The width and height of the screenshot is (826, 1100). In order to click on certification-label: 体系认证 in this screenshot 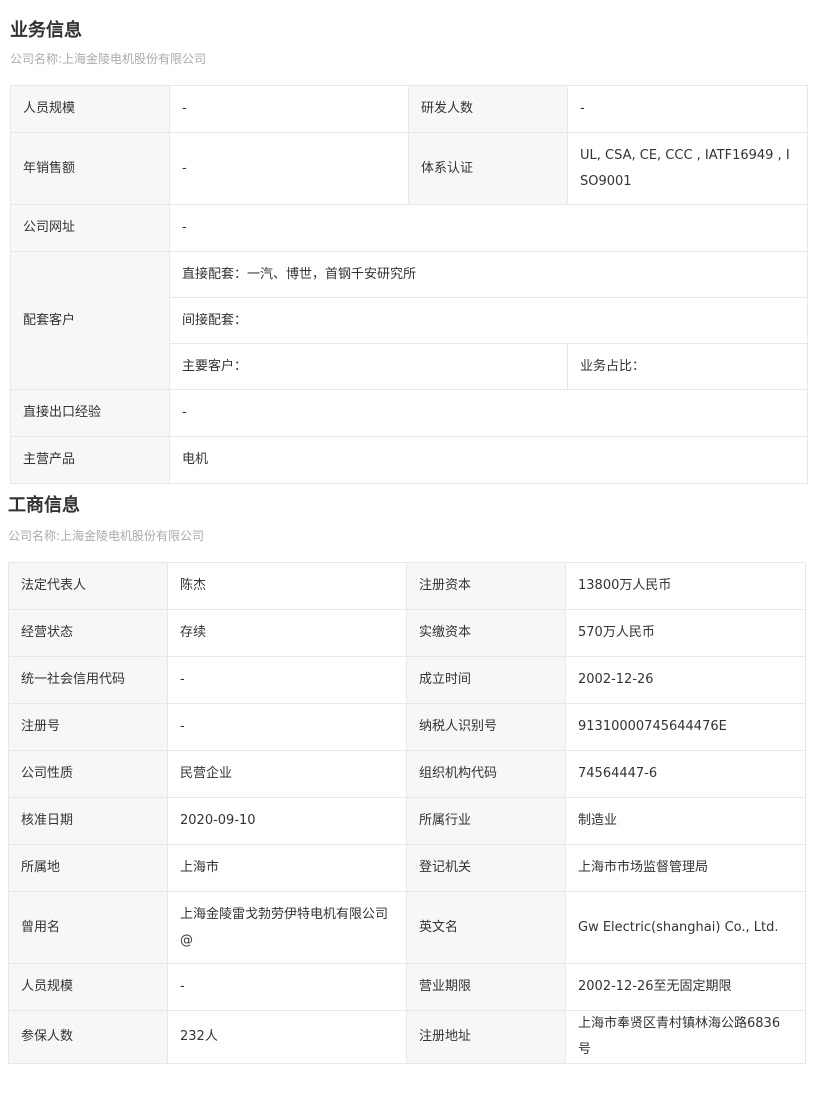, I will do `click(488, 168)`.